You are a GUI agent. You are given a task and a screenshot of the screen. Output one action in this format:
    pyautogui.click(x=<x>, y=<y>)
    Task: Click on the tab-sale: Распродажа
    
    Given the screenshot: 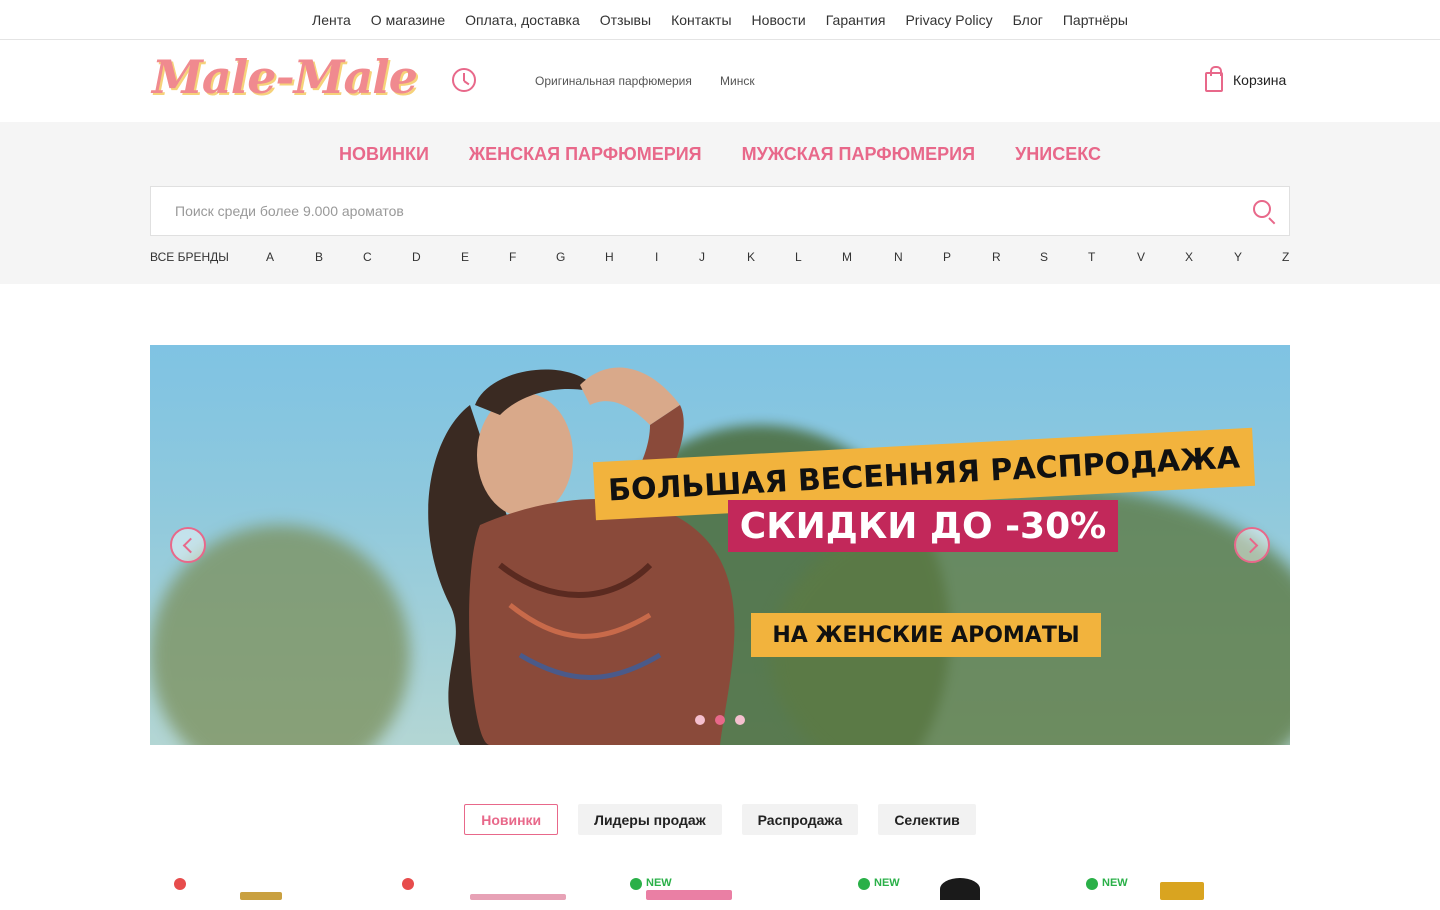 What is the action you would take?
    pyautogui.click(x=800, y=819)
    